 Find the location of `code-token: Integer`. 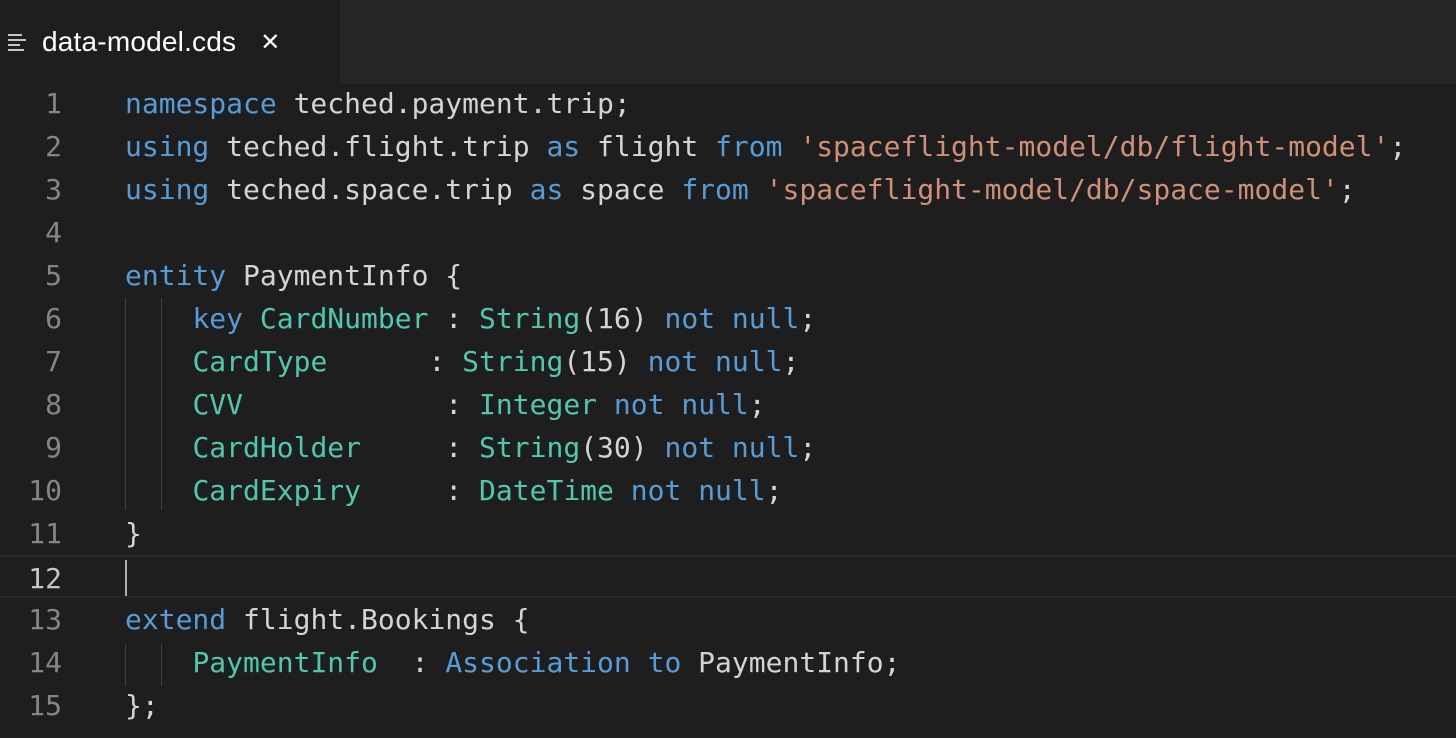

code-token: Integer is located at coordinates (538, 404).